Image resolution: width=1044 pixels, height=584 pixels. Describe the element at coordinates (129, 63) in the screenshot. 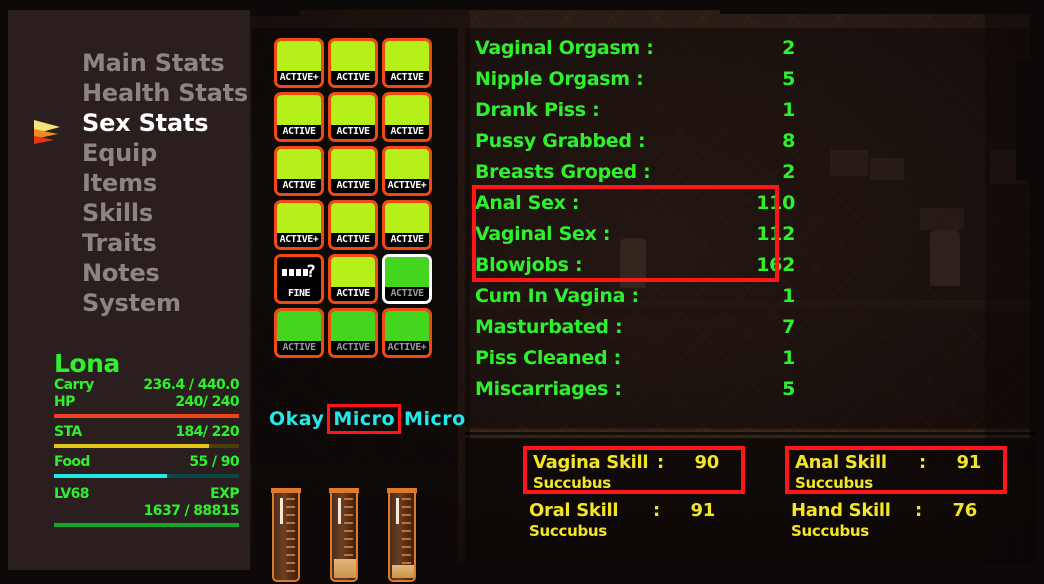

I see `sidebar-item-main-stats: Main Stats` at that location.